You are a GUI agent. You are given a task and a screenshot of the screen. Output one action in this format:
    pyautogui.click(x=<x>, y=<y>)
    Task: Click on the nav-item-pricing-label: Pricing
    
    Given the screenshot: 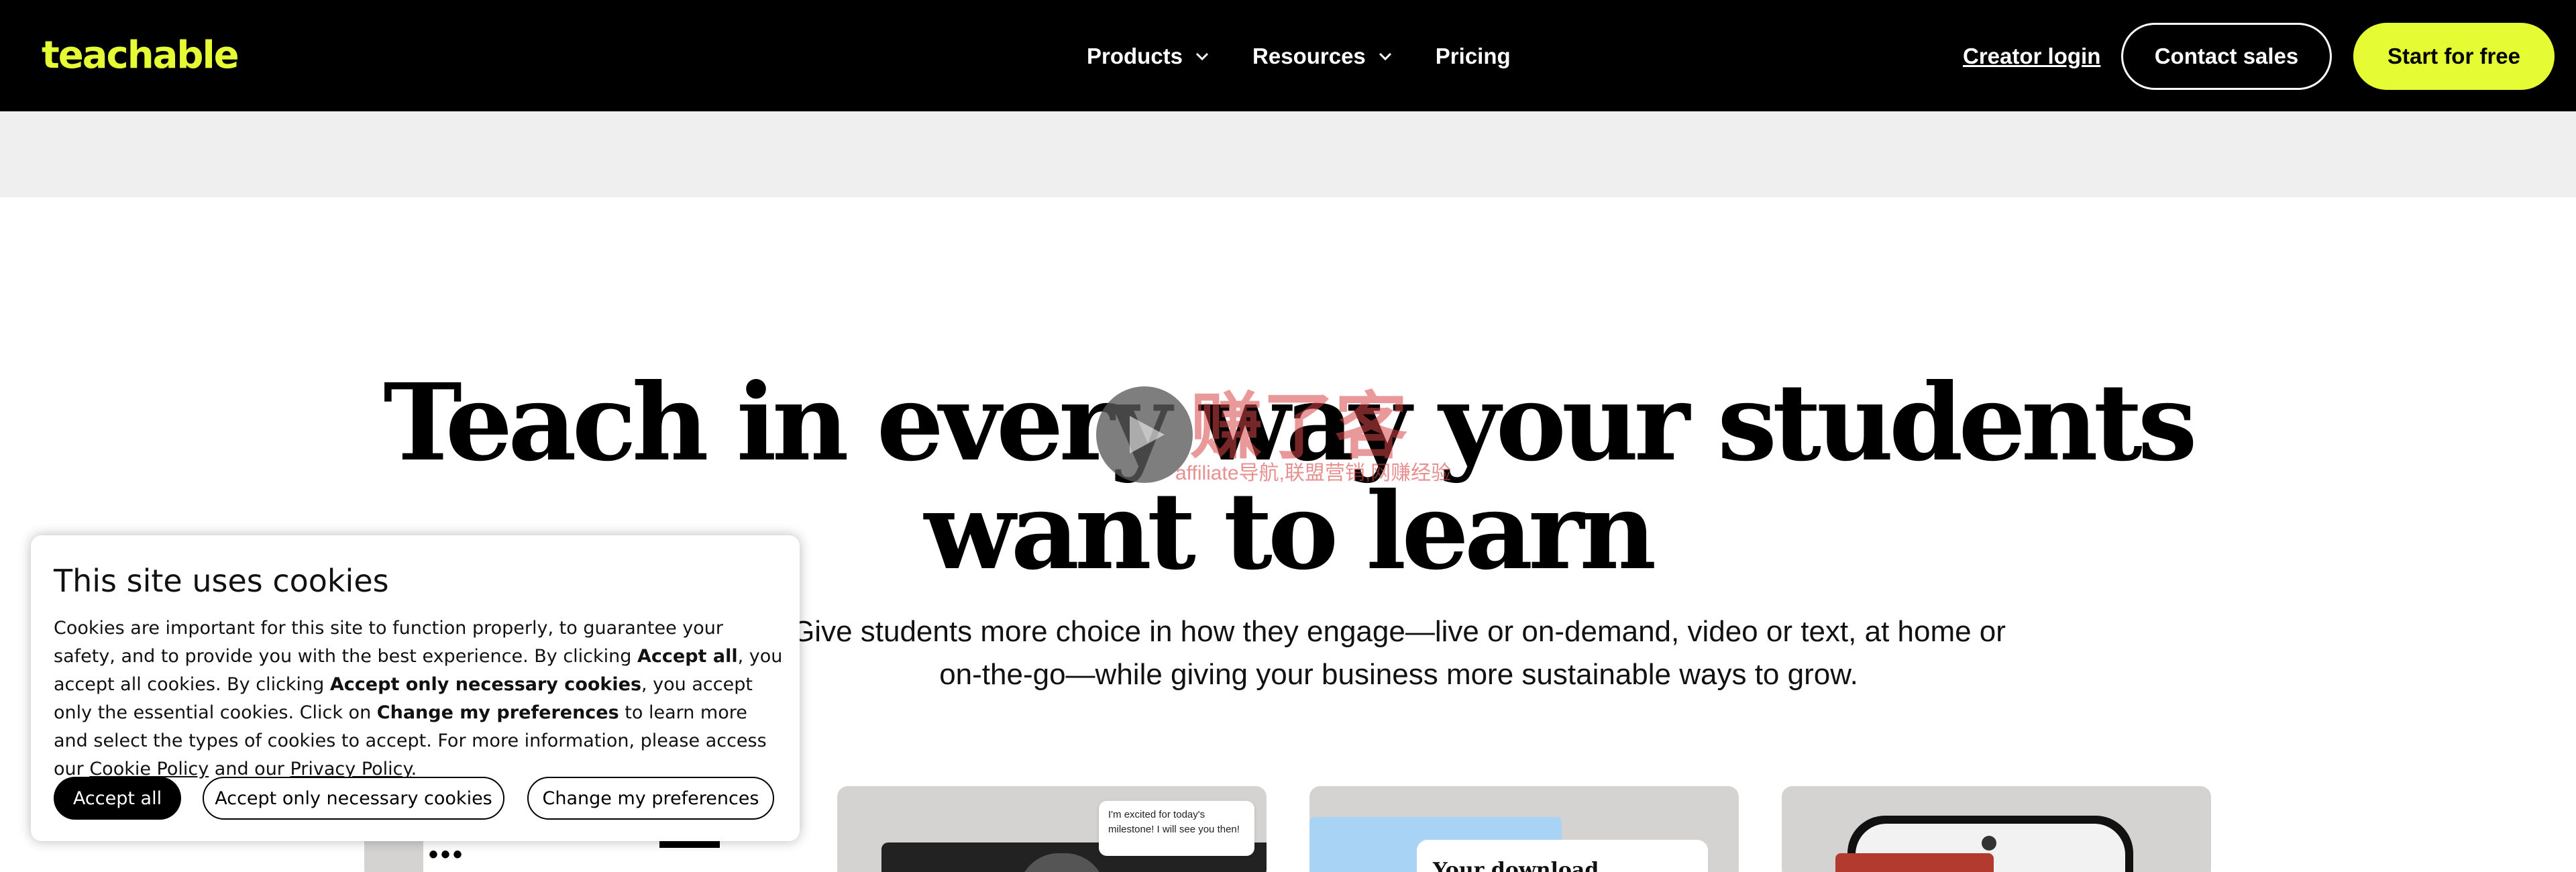 What is the action you would take?
    pyautogui.click(x=1473, y=56)
    